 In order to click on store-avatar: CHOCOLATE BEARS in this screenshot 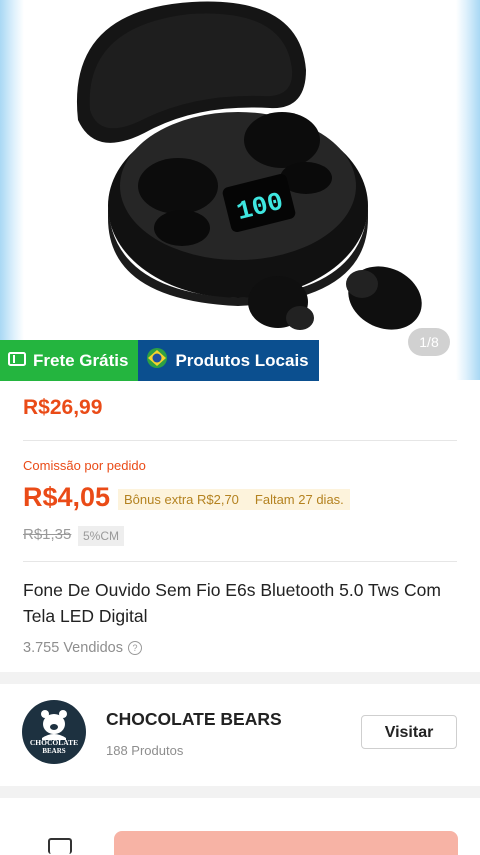, I will do `click(54, 732)`.